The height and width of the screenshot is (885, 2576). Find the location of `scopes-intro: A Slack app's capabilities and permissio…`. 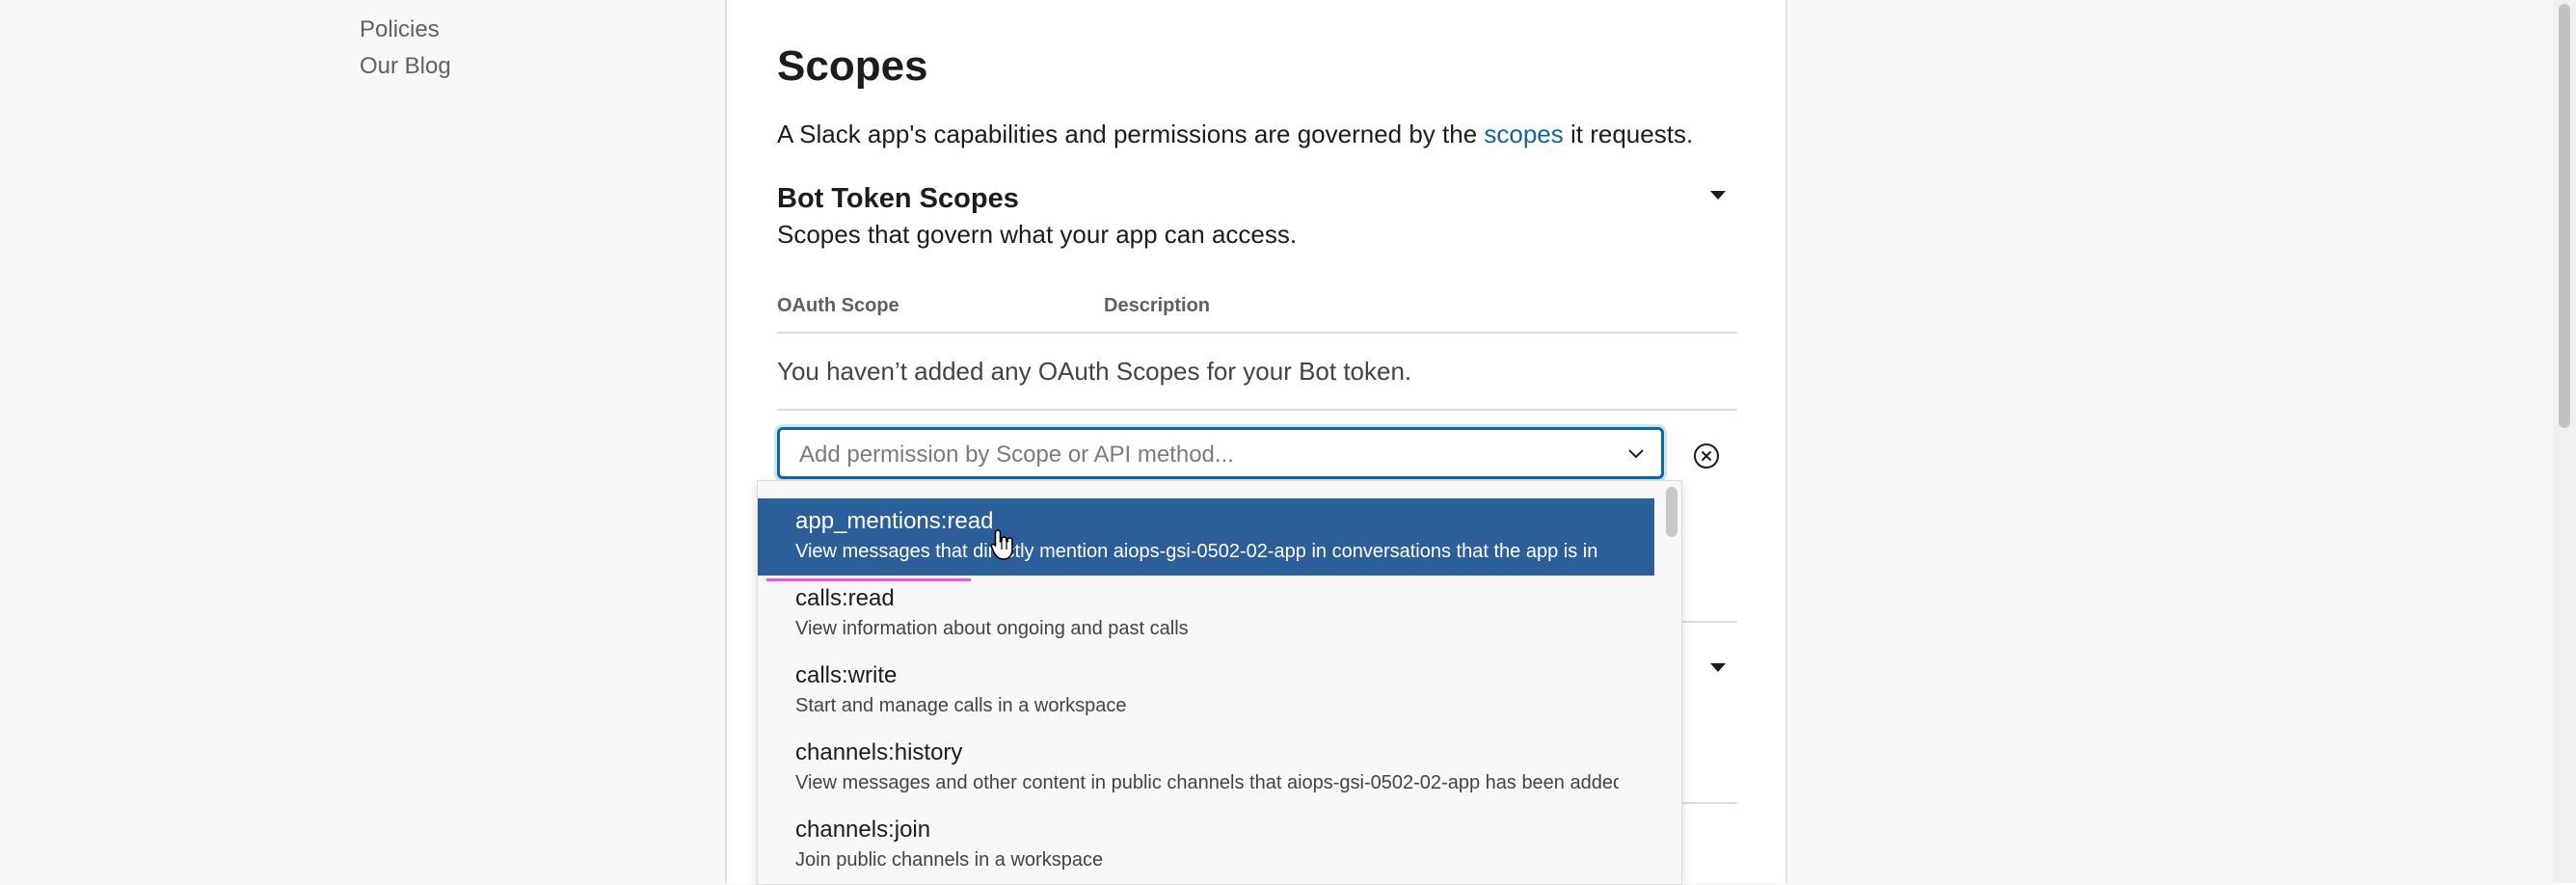

scopes-intro: A Slack app's capabilities and permissio… is located at coordinates (1235, 134).